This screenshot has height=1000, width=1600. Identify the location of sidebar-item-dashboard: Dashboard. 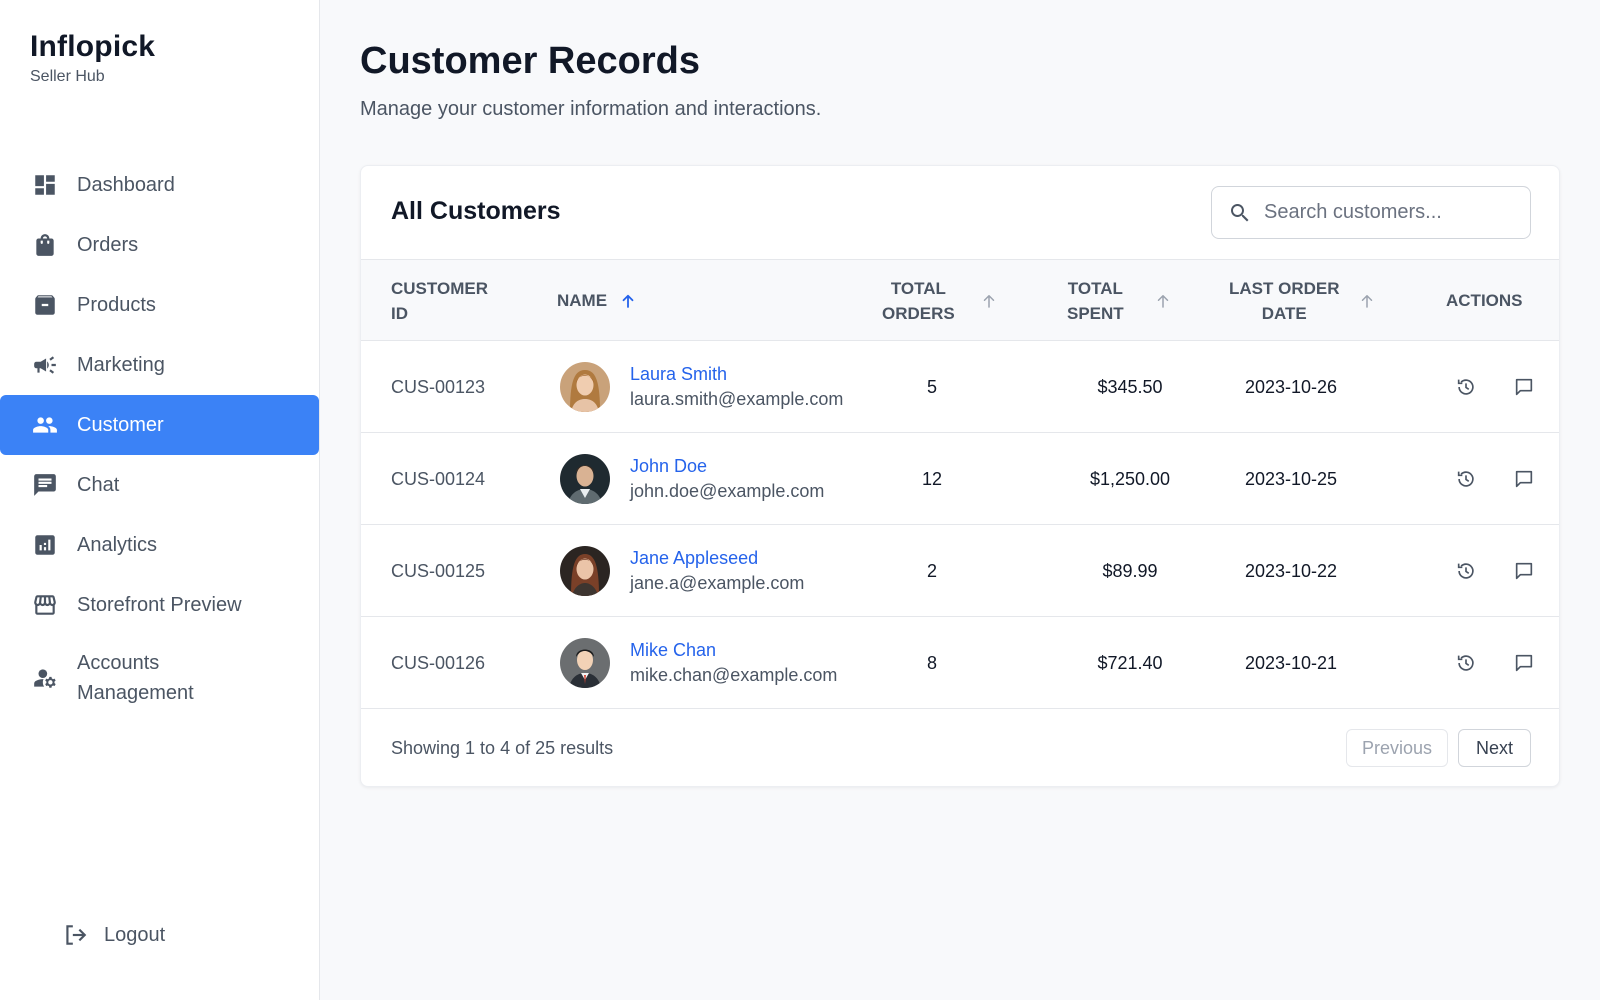
(160, 185).